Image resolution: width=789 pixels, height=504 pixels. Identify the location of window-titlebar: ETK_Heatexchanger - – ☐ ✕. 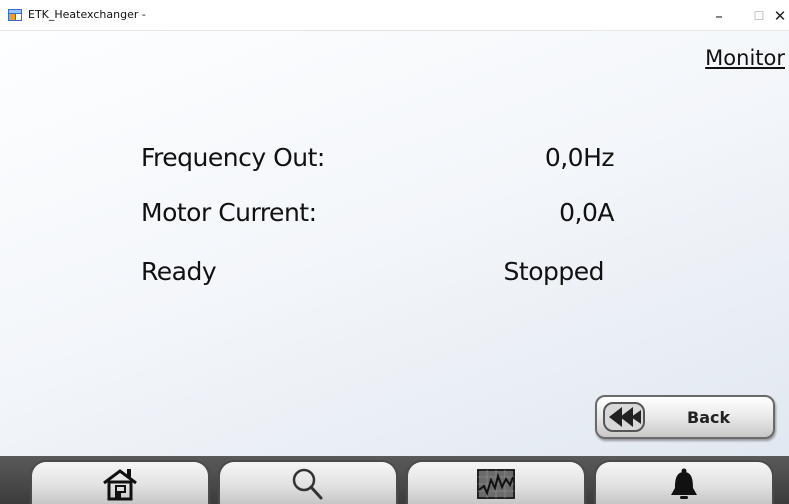
(394, 15).